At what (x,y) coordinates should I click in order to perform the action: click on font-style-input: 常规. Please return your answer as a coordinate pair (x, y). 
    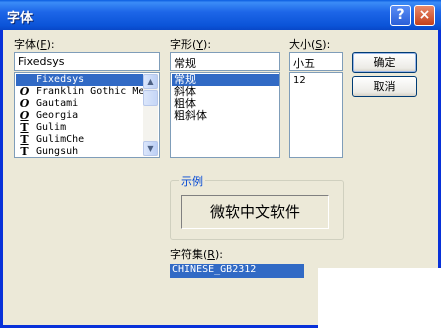
    Looking at the image, I should click on (225, 61).